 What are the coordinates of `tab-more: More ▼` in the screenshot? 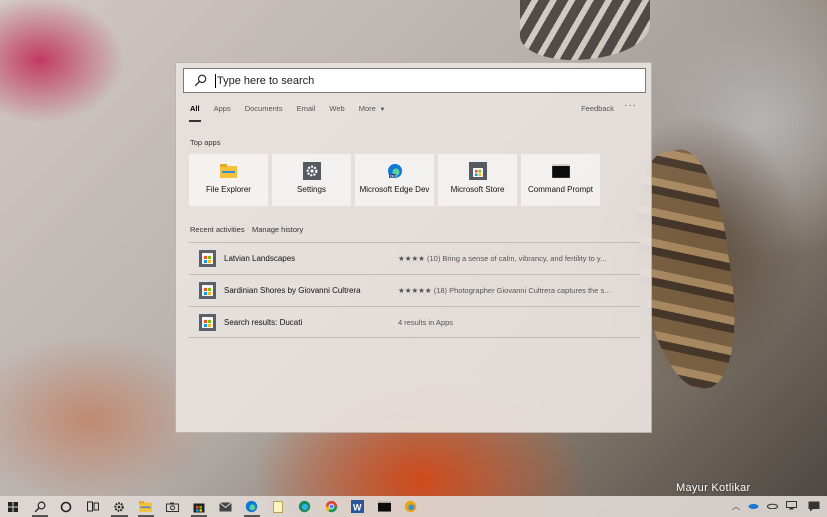 It's located at (372, 111).